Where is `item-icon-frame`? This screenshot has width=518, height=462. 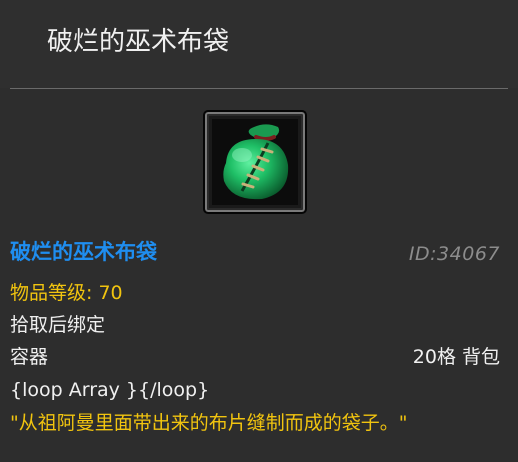
item-icon-frame is located at coordinates (255, 162).